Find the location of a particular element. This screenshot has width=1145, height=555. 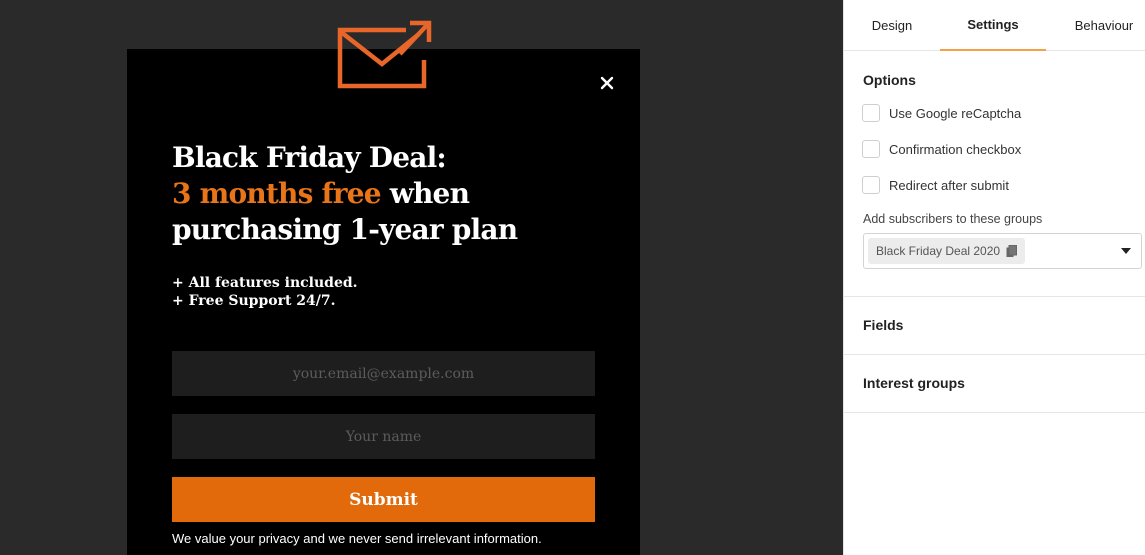

feature-item: + All features included. is located at coordinates (265, 283).